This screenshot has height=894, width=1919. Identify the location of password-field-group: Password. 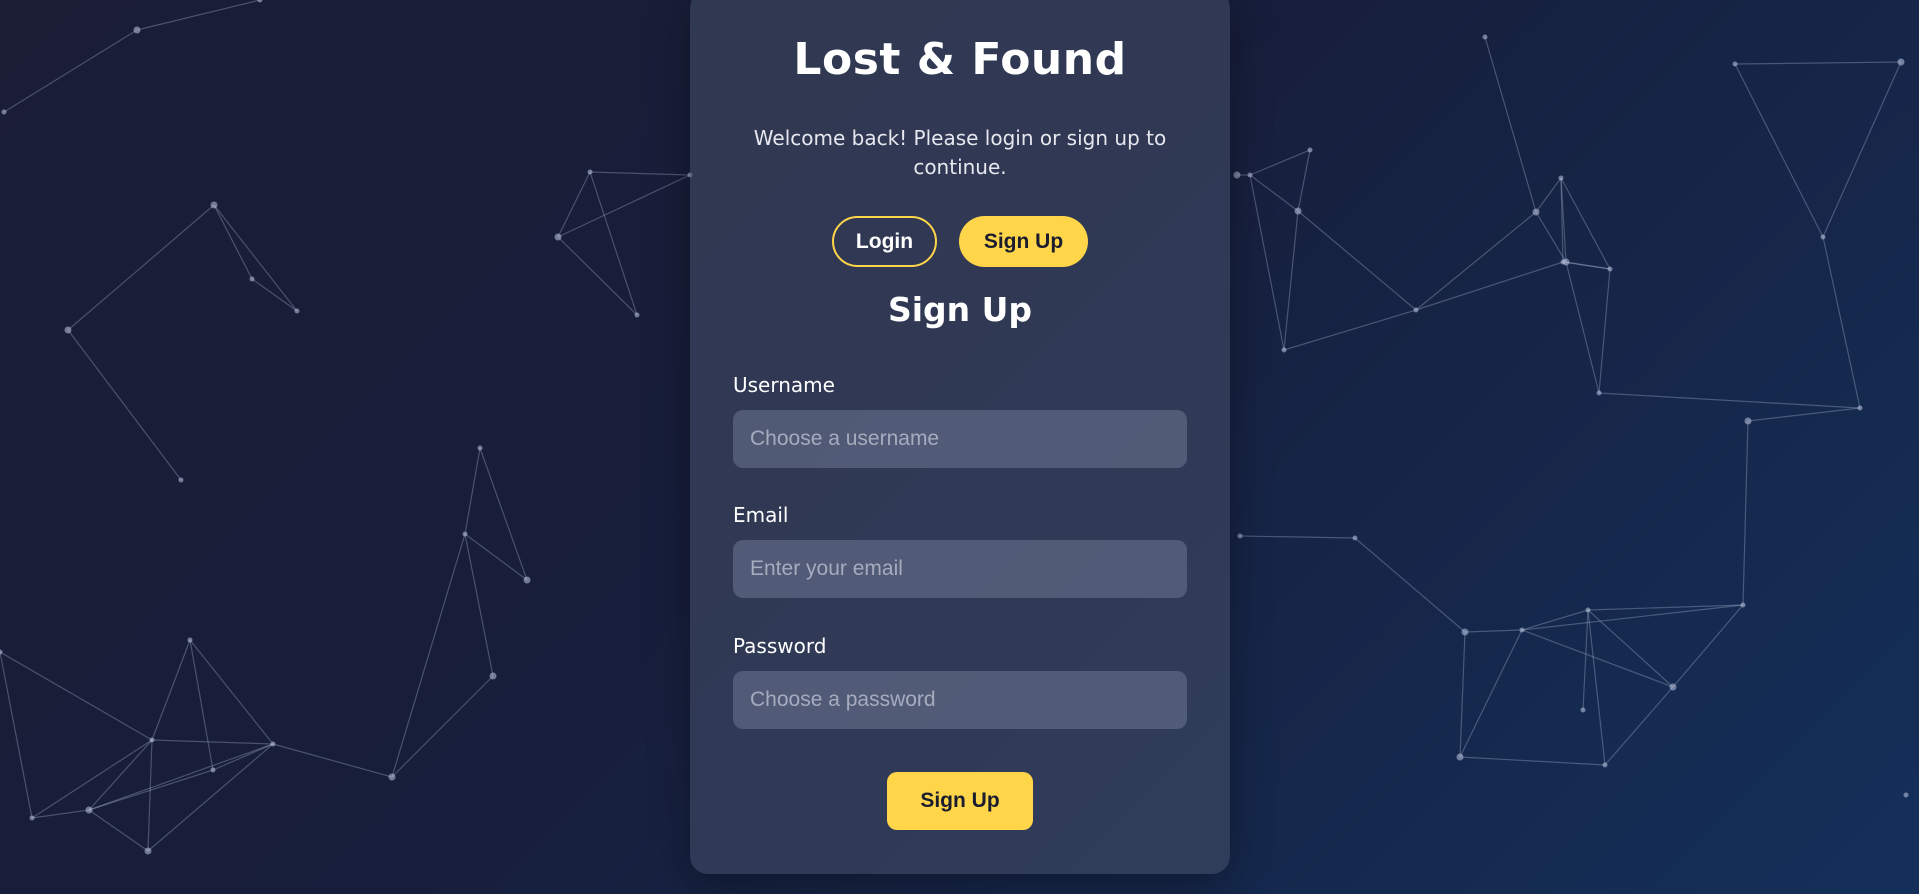
(960, 681).